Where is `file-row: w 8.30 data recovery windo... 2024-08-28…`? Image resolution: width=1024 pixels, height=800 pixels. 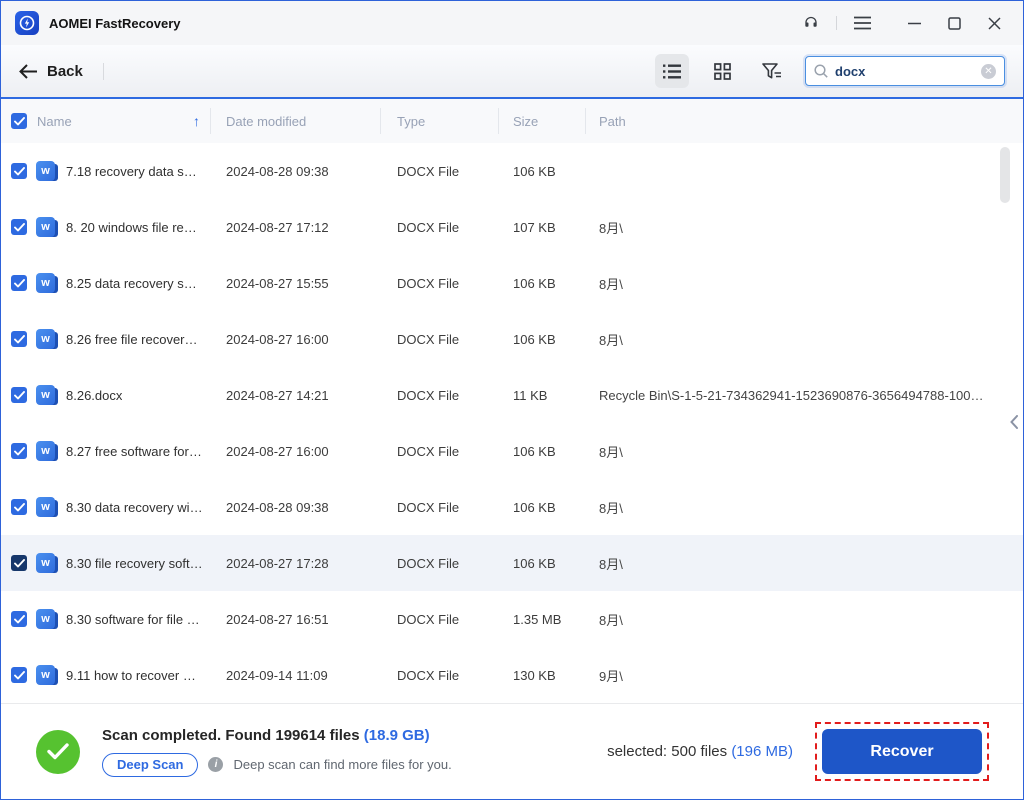 file-row: w 8.30 data recovery windo... 2024-08-28… is located at coordinates (512, 507).